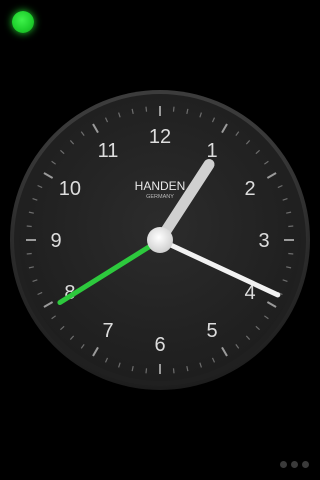 The image size is (320, 480). I want to click on brand-label: HANDEN, so click(160, 186).